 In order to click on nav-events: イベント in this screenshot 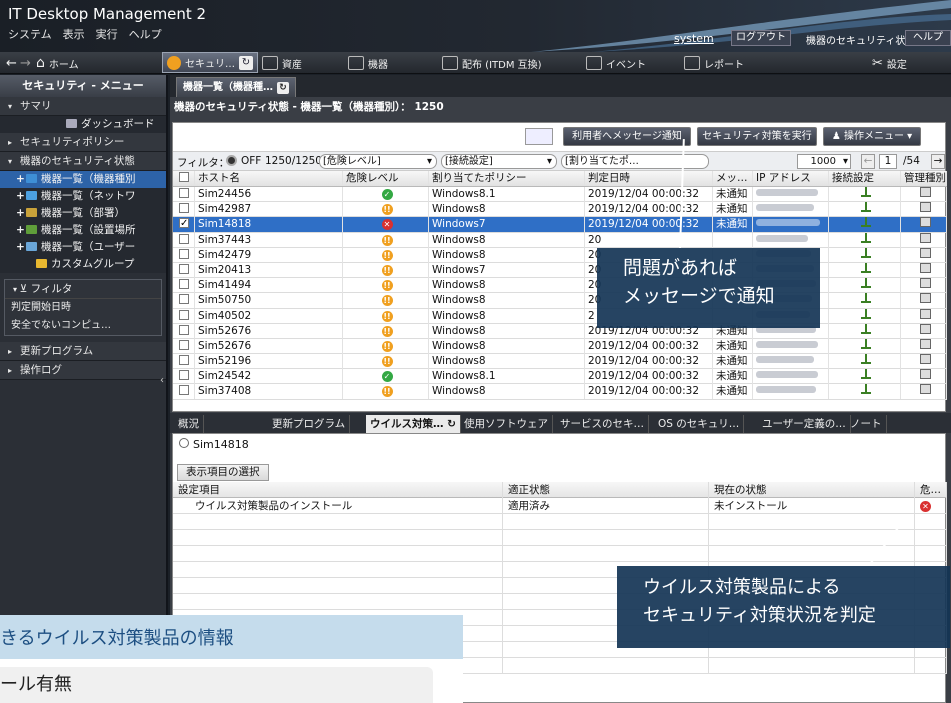, I will do `click(616, 63)`.